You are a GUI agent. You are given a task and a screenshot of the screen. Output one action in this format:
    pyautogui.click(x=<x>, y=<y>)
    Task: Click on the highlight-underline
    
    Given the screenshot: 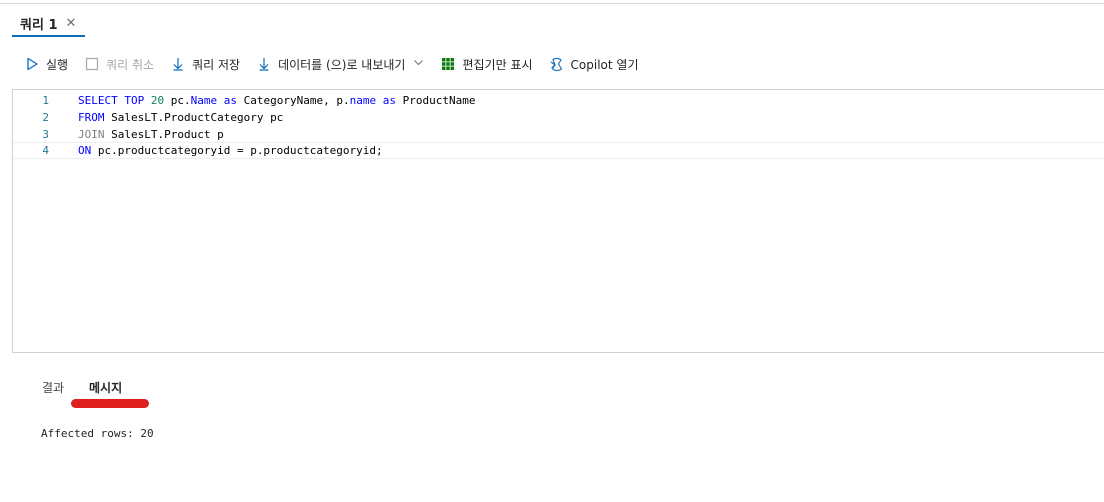 What is the action you would take?
    pyautogui.click(x=110, y=403)
    